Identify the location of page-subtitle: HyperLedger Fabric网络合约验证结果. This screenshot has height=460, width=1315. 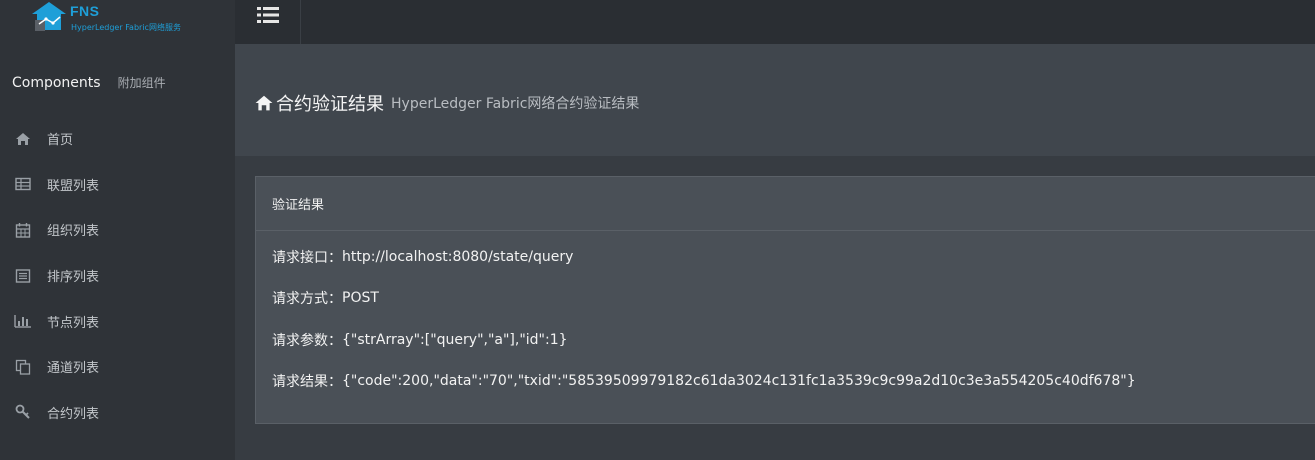
(515, 104).